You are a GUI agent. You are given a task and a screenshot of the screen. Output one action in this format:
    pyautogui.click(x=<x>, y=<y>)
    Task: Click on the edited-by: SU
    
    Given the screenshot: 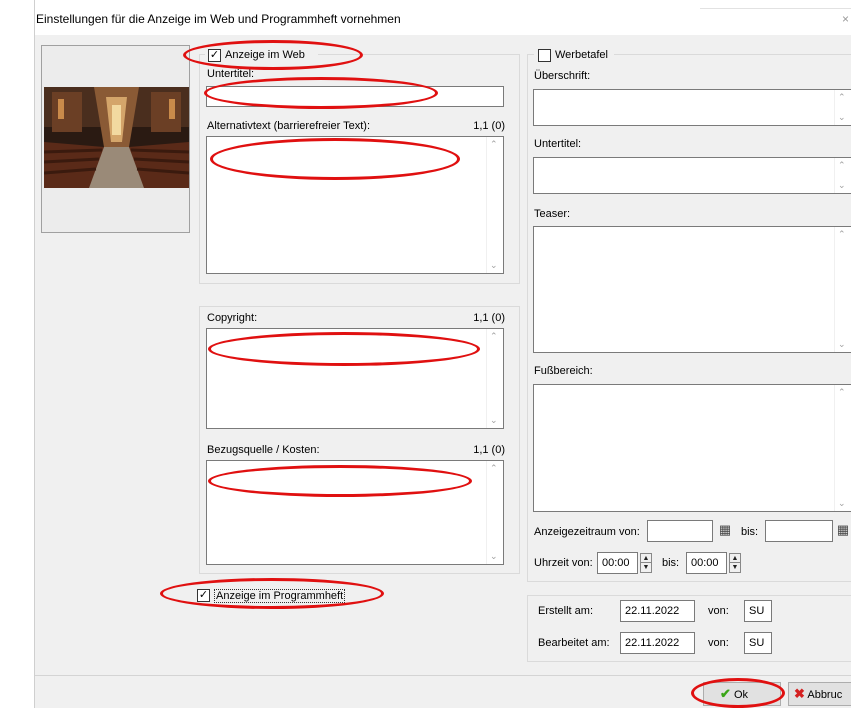 What is the action you would take?
    pyautogui.click(x=758, y=643)
    